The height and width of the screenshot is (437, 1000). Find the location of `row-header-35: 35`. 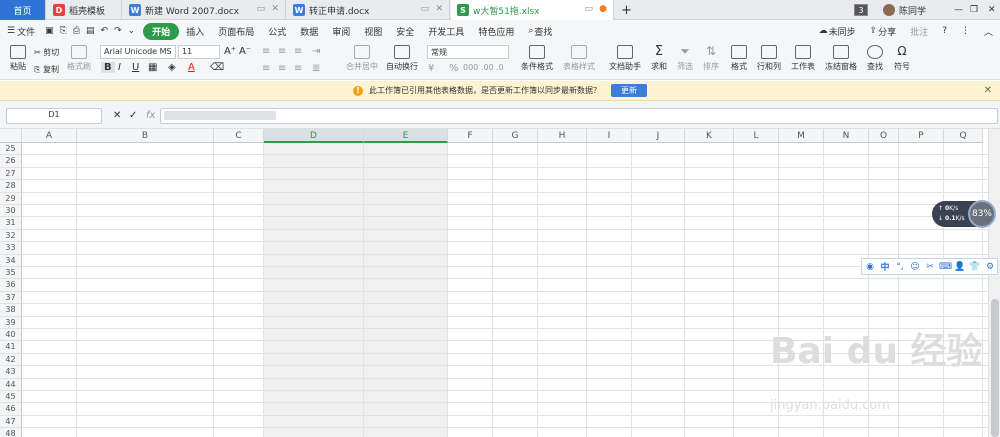

row-header-35: 35 is located at coordinates (11, 273).